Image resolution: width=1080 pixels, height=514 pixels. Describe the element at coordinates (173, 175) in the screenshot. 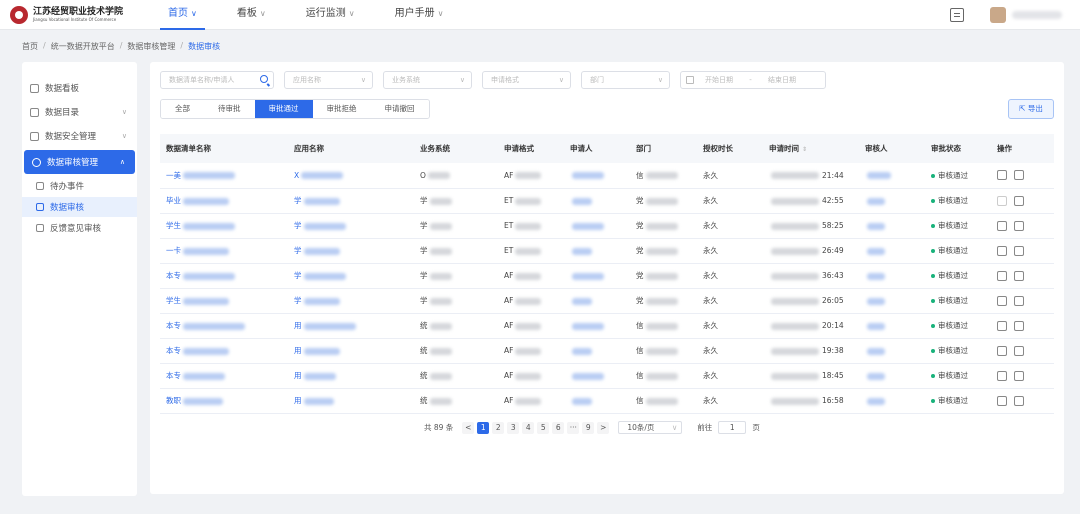

I see `dataset-name-link: 一美` at that location.